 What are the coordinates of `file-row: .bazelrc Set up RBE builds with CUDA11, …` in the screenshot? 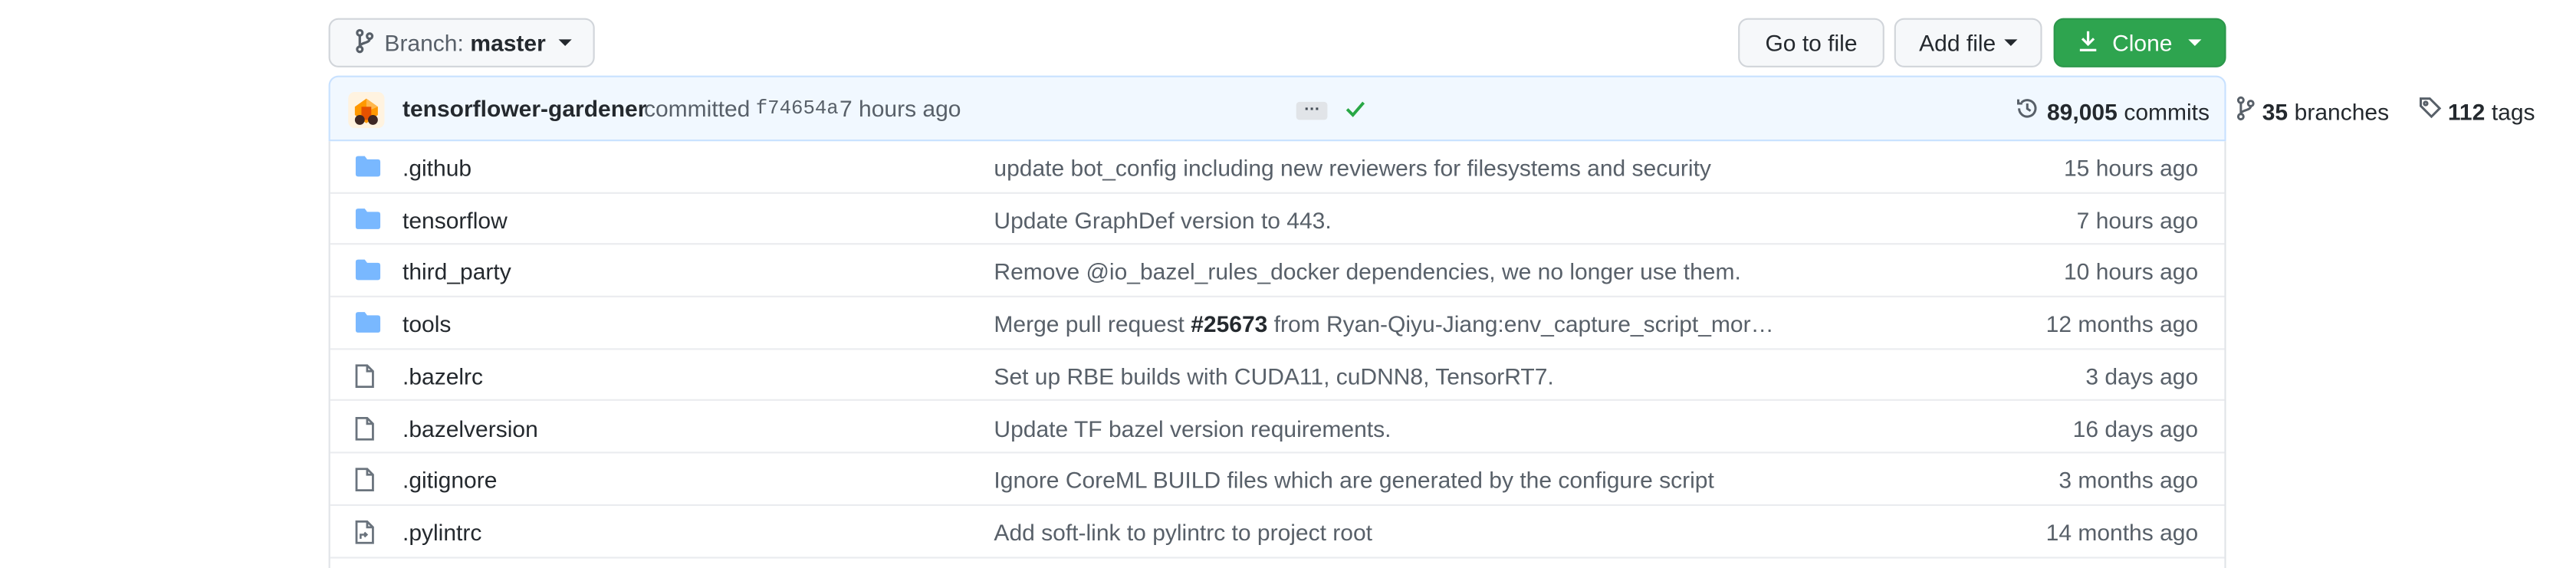 It's located at (1278, 376).